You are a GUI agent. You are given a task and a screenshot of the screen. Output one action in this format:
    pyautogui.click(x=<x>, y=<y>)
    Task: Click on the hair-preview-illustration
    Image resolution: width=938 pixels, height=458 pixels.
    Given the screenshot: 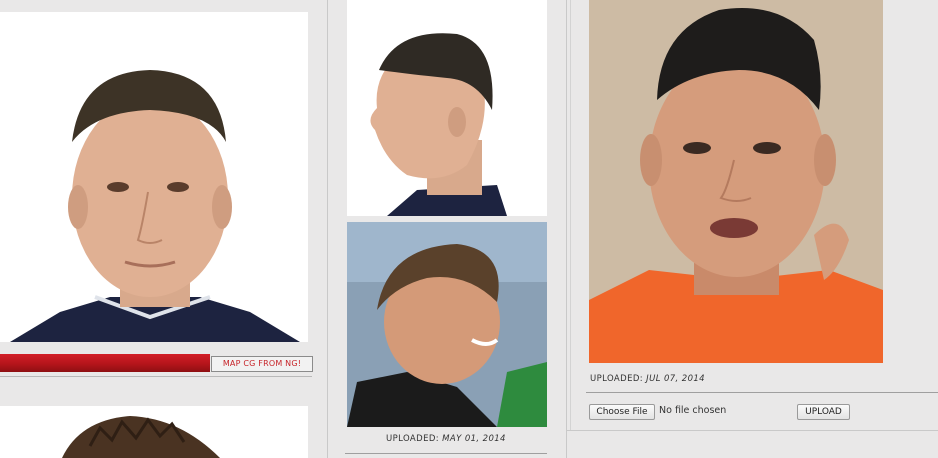 What is the action you would take?
    pyautogui.click(x=141, y=437)
    